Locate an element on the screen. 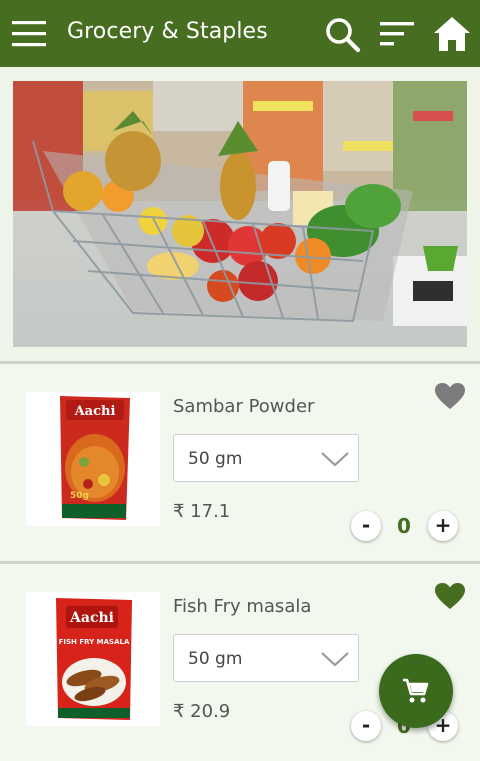  app-bar: Grocery & Staples is located at coordinates (240, 33).